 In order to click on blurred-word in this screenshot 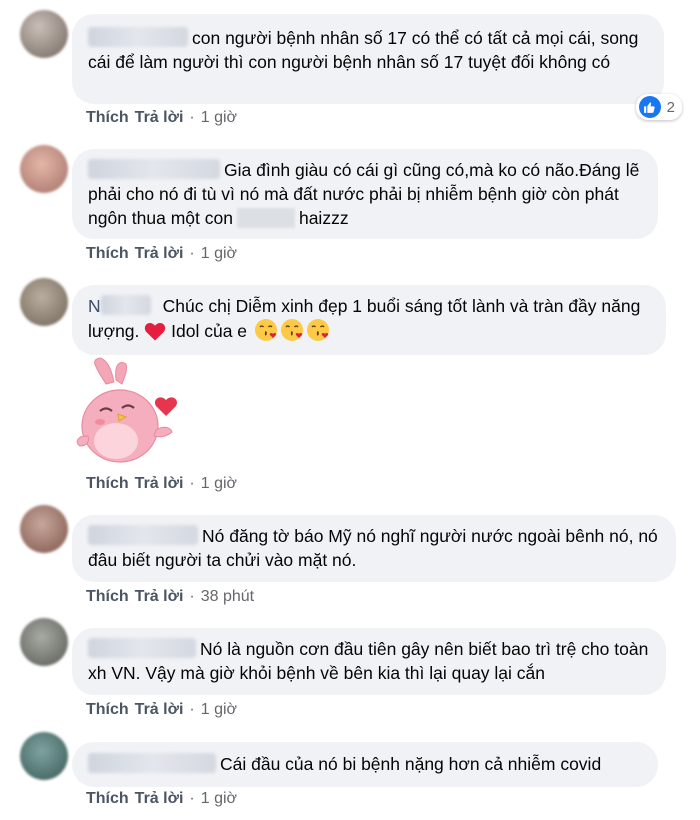, I will do `click(265, 218)`.